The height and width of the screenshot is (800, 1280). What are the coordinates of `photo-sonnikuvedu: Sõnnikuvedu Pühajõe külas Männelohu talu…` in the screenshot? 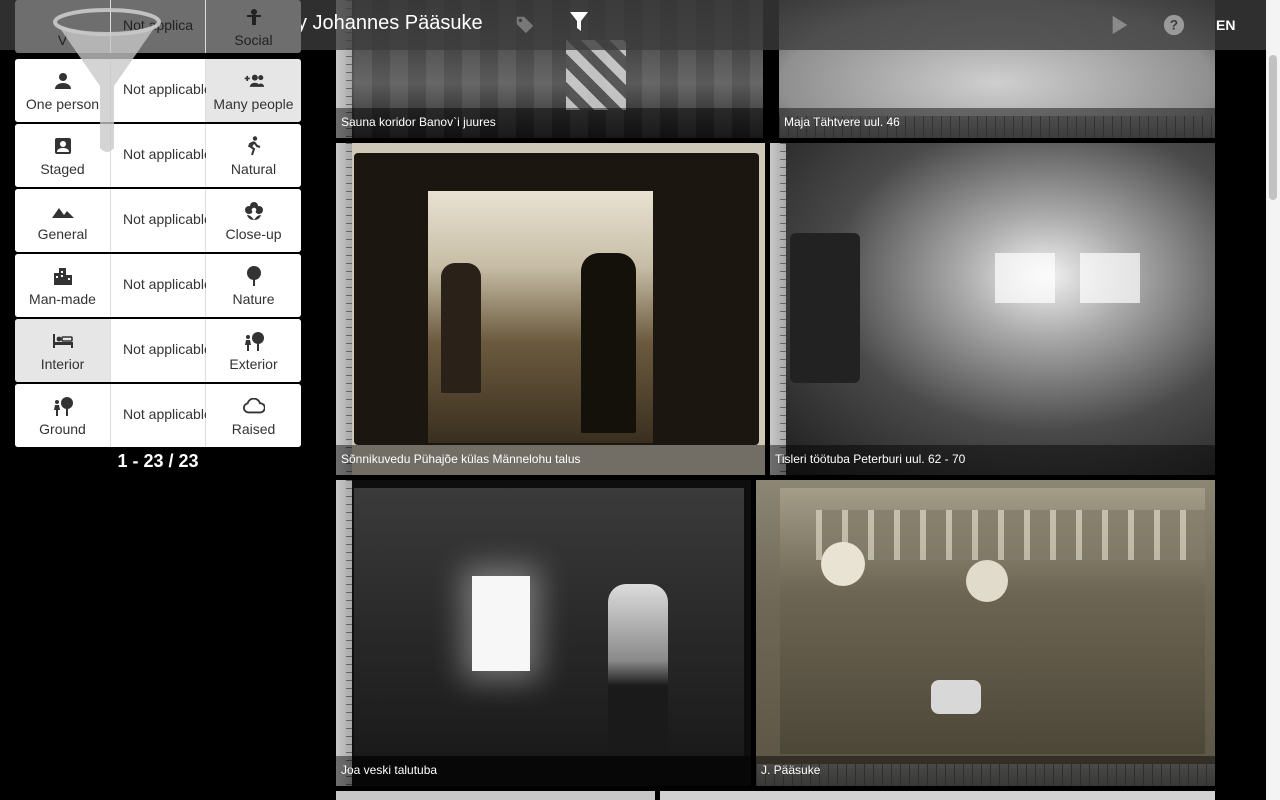 It's located at (550, 309).